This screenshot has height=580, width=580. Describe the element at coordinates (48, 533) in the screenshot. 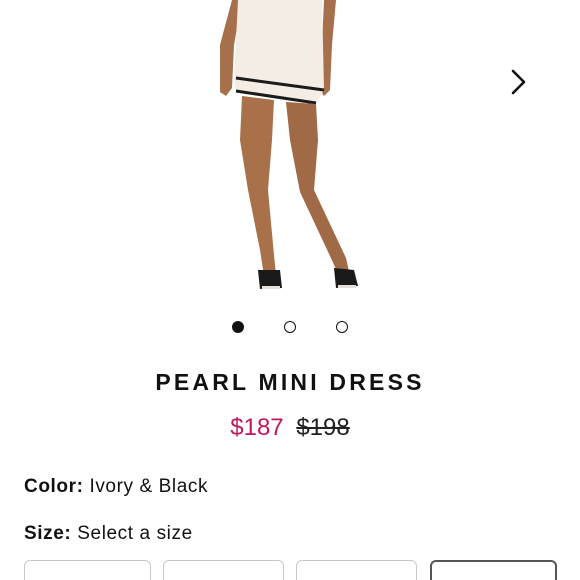

I see `size-label: Size:` at that location.